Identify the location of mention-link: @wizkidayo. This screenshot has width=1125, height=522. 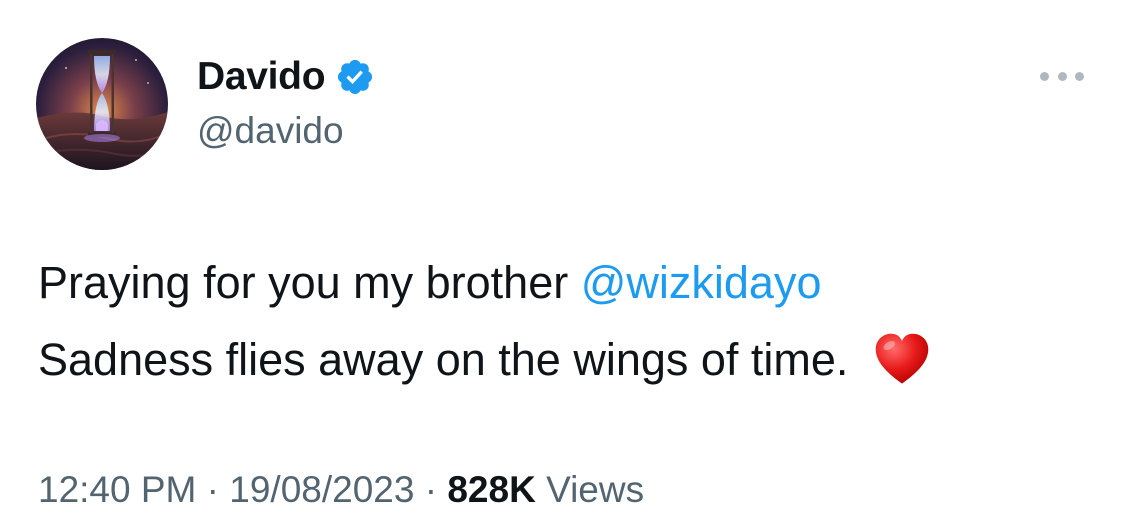
(701, 282).